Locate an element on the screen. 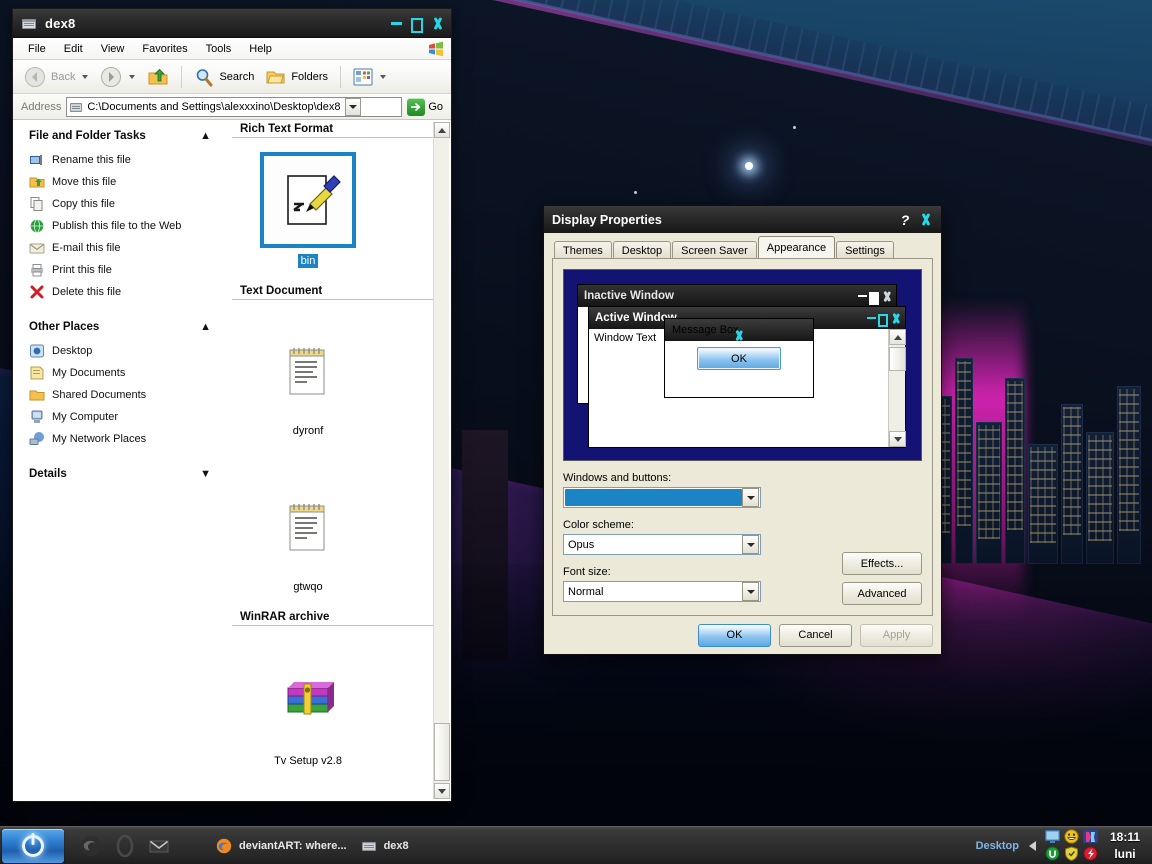 This screenshot has width=1152, height=864. antivirus-icon is located at coordinates (1090, 853).